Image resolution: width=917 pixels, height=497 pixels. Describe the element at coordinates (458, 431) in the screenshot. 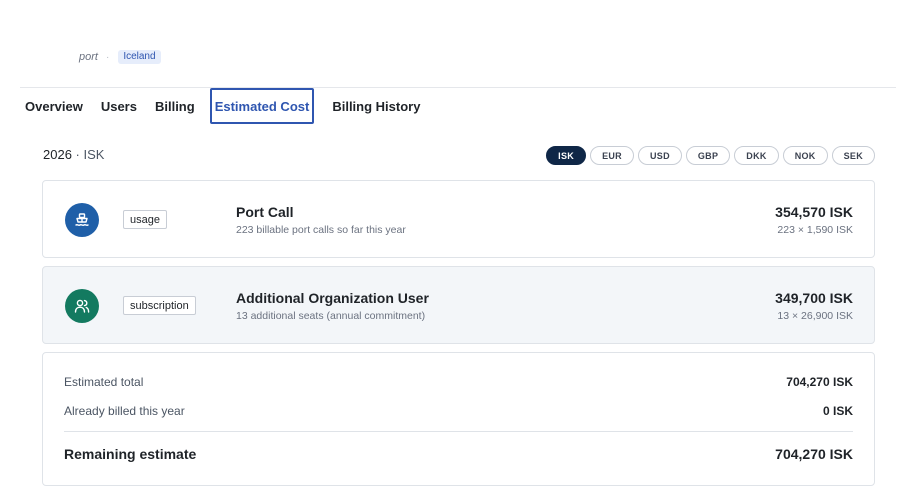

I see `summary-divider` at that location.